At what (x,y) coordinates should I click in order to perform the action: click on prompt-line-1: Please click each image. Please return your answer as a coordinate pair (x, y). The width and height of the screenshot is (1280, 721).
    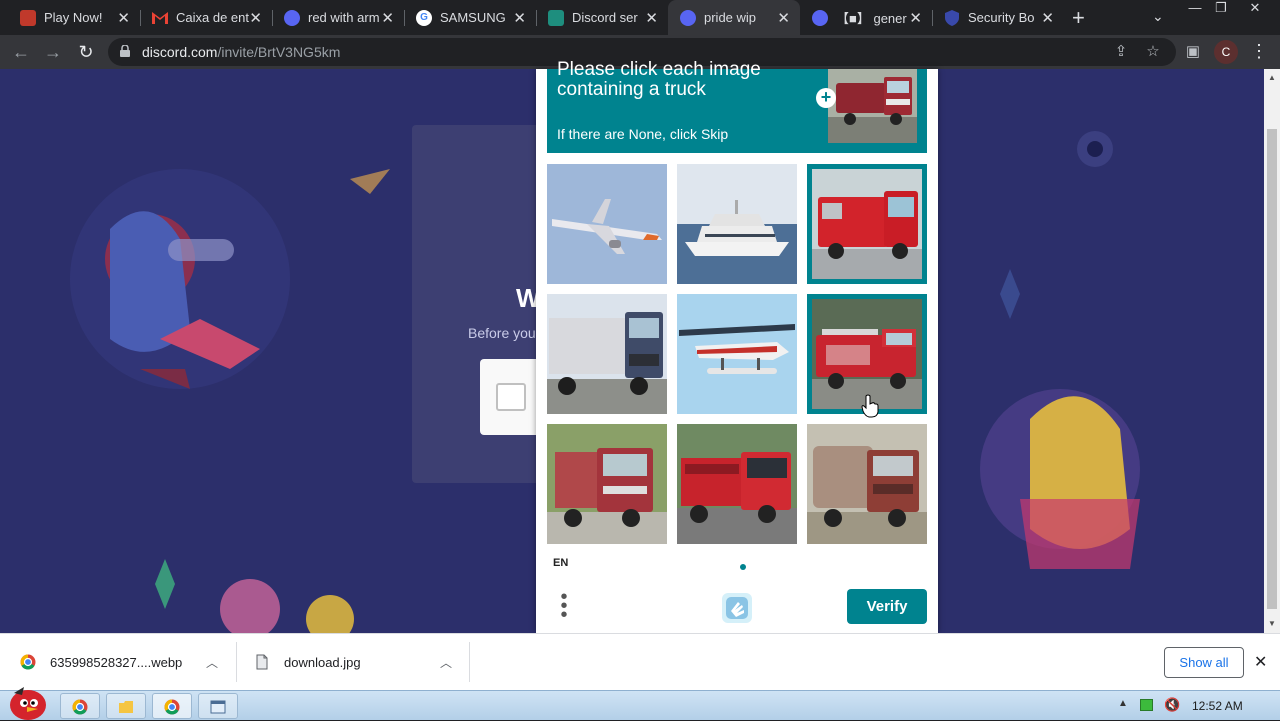
    Looking at the image, I should click on (659, 69).